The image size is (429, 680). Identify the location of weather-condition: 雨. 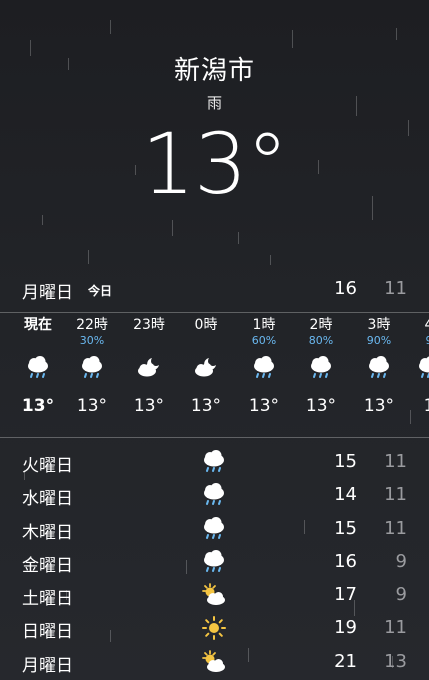
(214, 103).